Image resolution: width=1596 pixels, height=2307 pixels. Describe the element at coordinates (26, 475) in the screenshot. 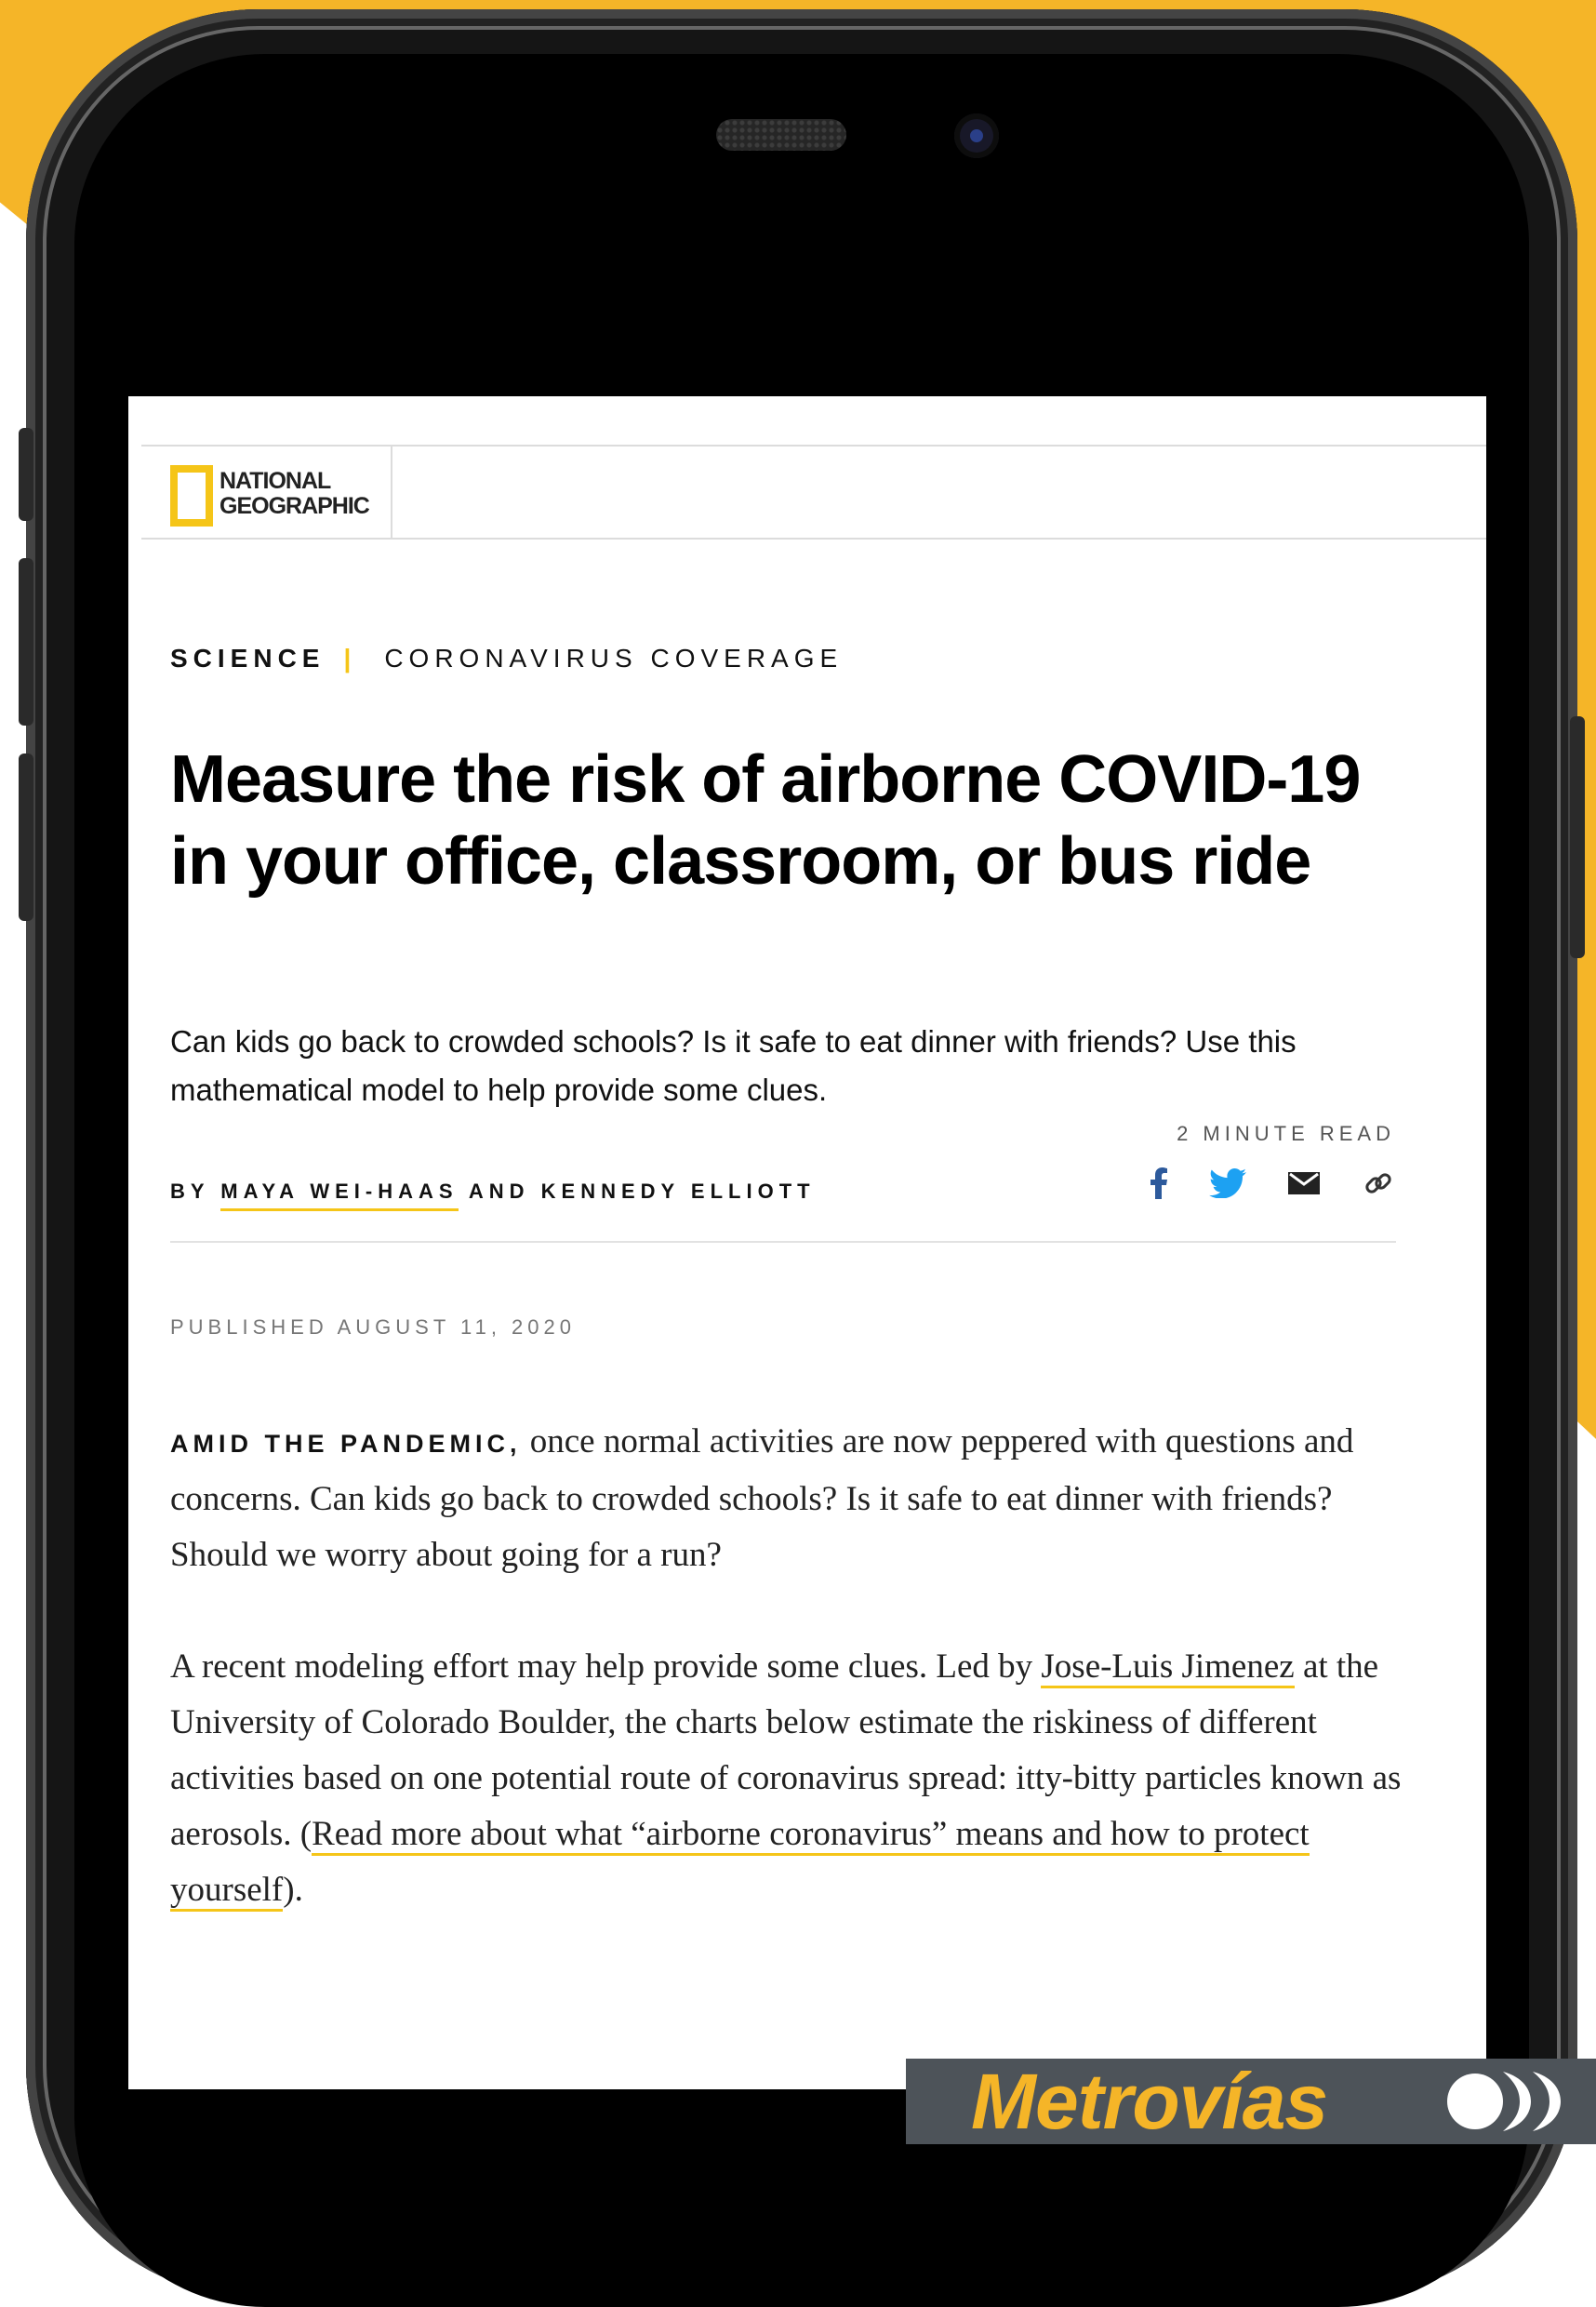

I see `mute-switch` at that location.